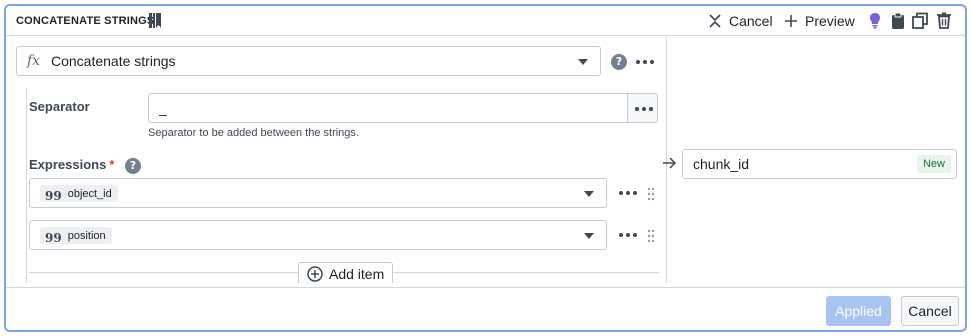 The width and height of the screenshot is (971, 336). I want to click on separator-label: Separator, so click(59, 106).